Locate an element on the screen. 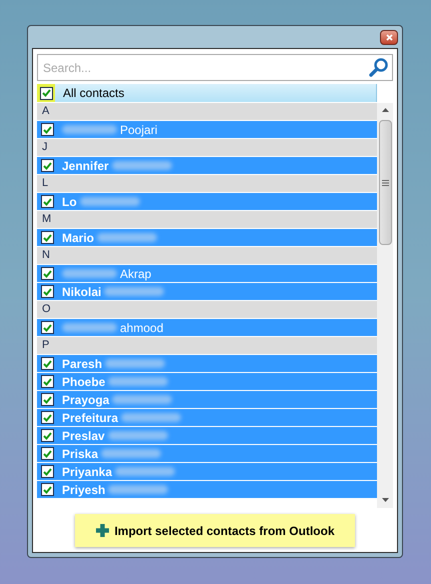 The image size is (431, 584). contact-name: Priyanka is located at coordinates (87, 472).